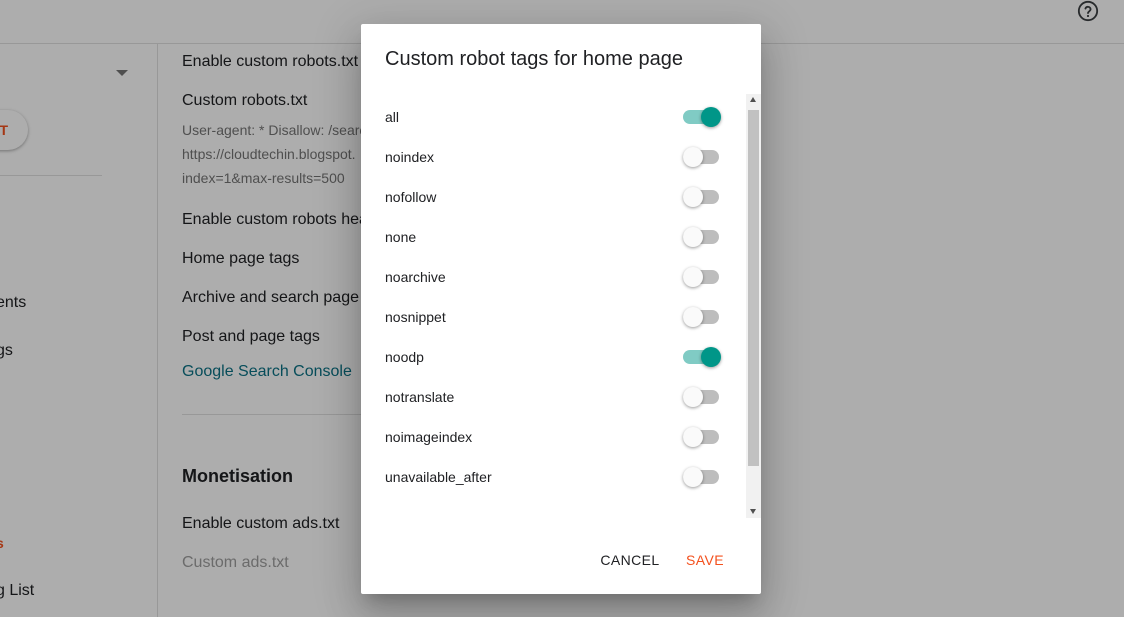 This screenshot has height=617, width=1124. What do you see at coordinates (404, 357) in the screenshot?
I see `robot-tag-label: noodp` at bounding box center [404, 357].